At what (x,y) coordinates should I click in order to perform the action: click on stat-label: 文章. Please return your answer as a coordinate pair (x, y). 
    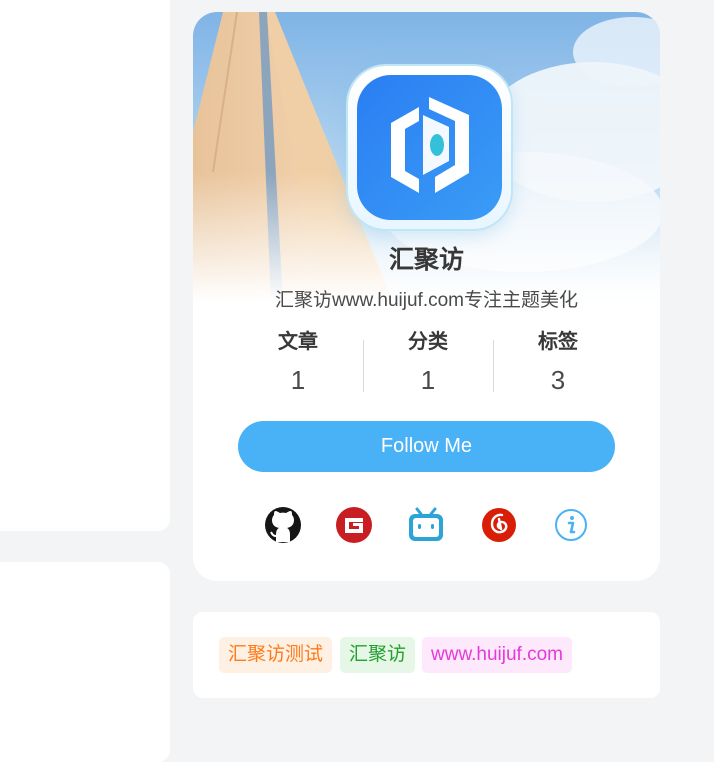
    Looking at the image, I should click on (298, 342).